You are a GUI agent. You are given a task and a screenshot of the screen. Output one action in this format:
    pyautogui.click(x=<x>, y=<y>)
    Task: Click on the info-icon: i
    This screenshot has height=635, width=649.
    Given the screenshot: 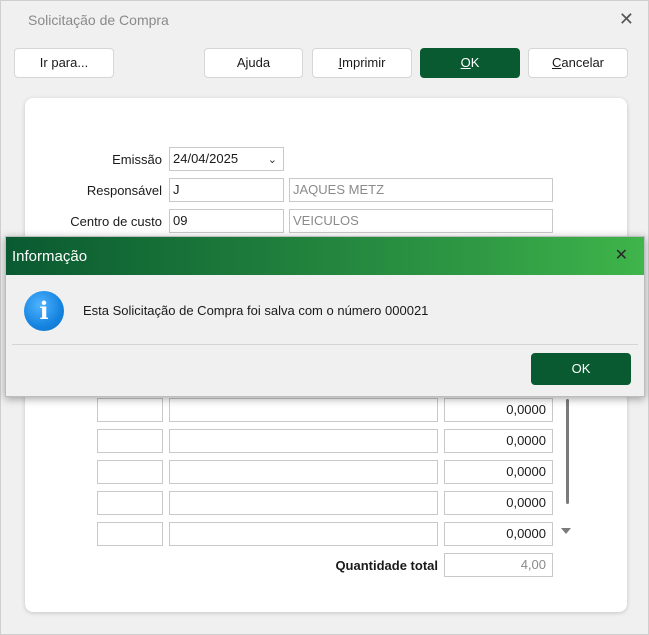 What is the action you would take?
    pyautogui.click(x=44, y=311)
    